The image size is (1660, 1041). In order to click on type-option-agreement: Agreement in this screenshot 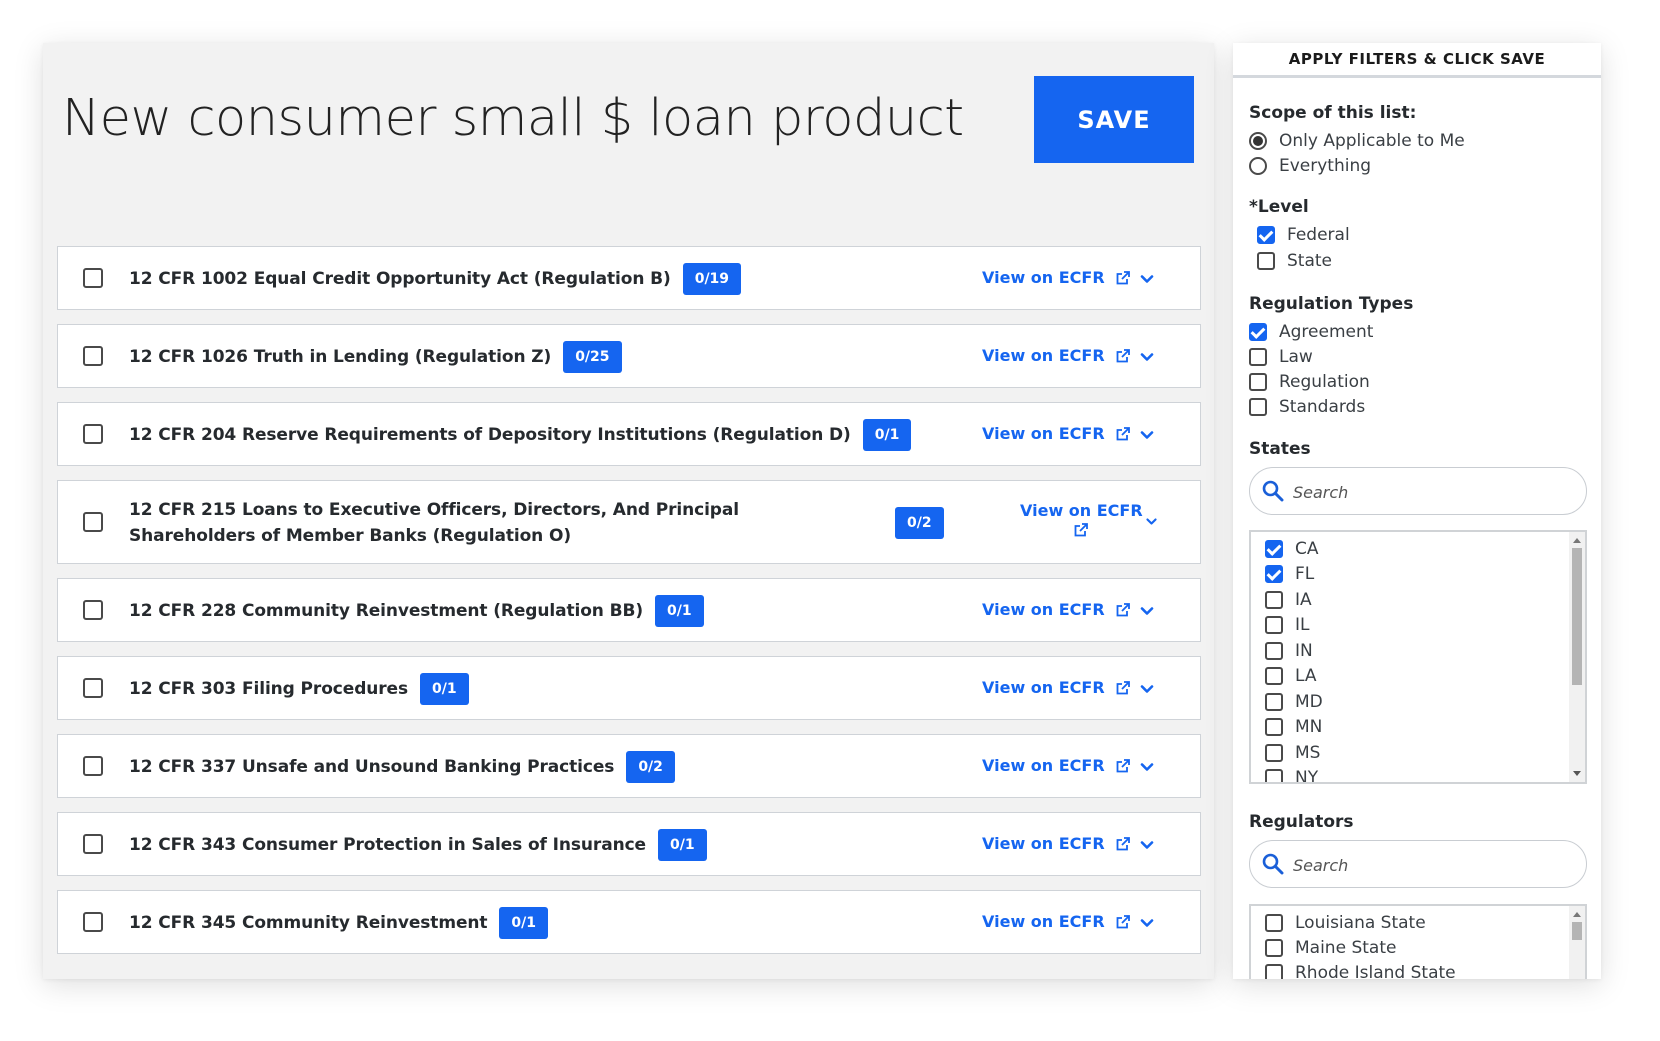, I will do `click(1311, 332)`.